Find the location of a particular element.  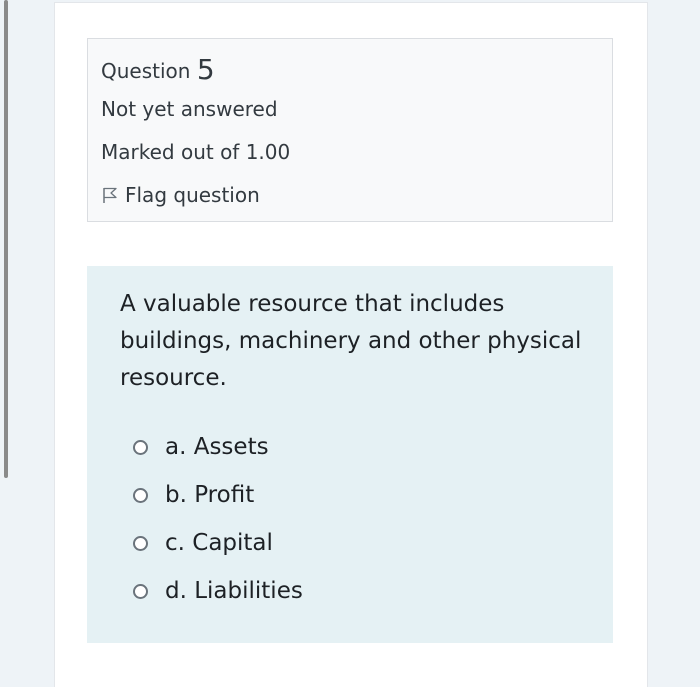

question-title: Question 5 is located at coordinates (158, 69).